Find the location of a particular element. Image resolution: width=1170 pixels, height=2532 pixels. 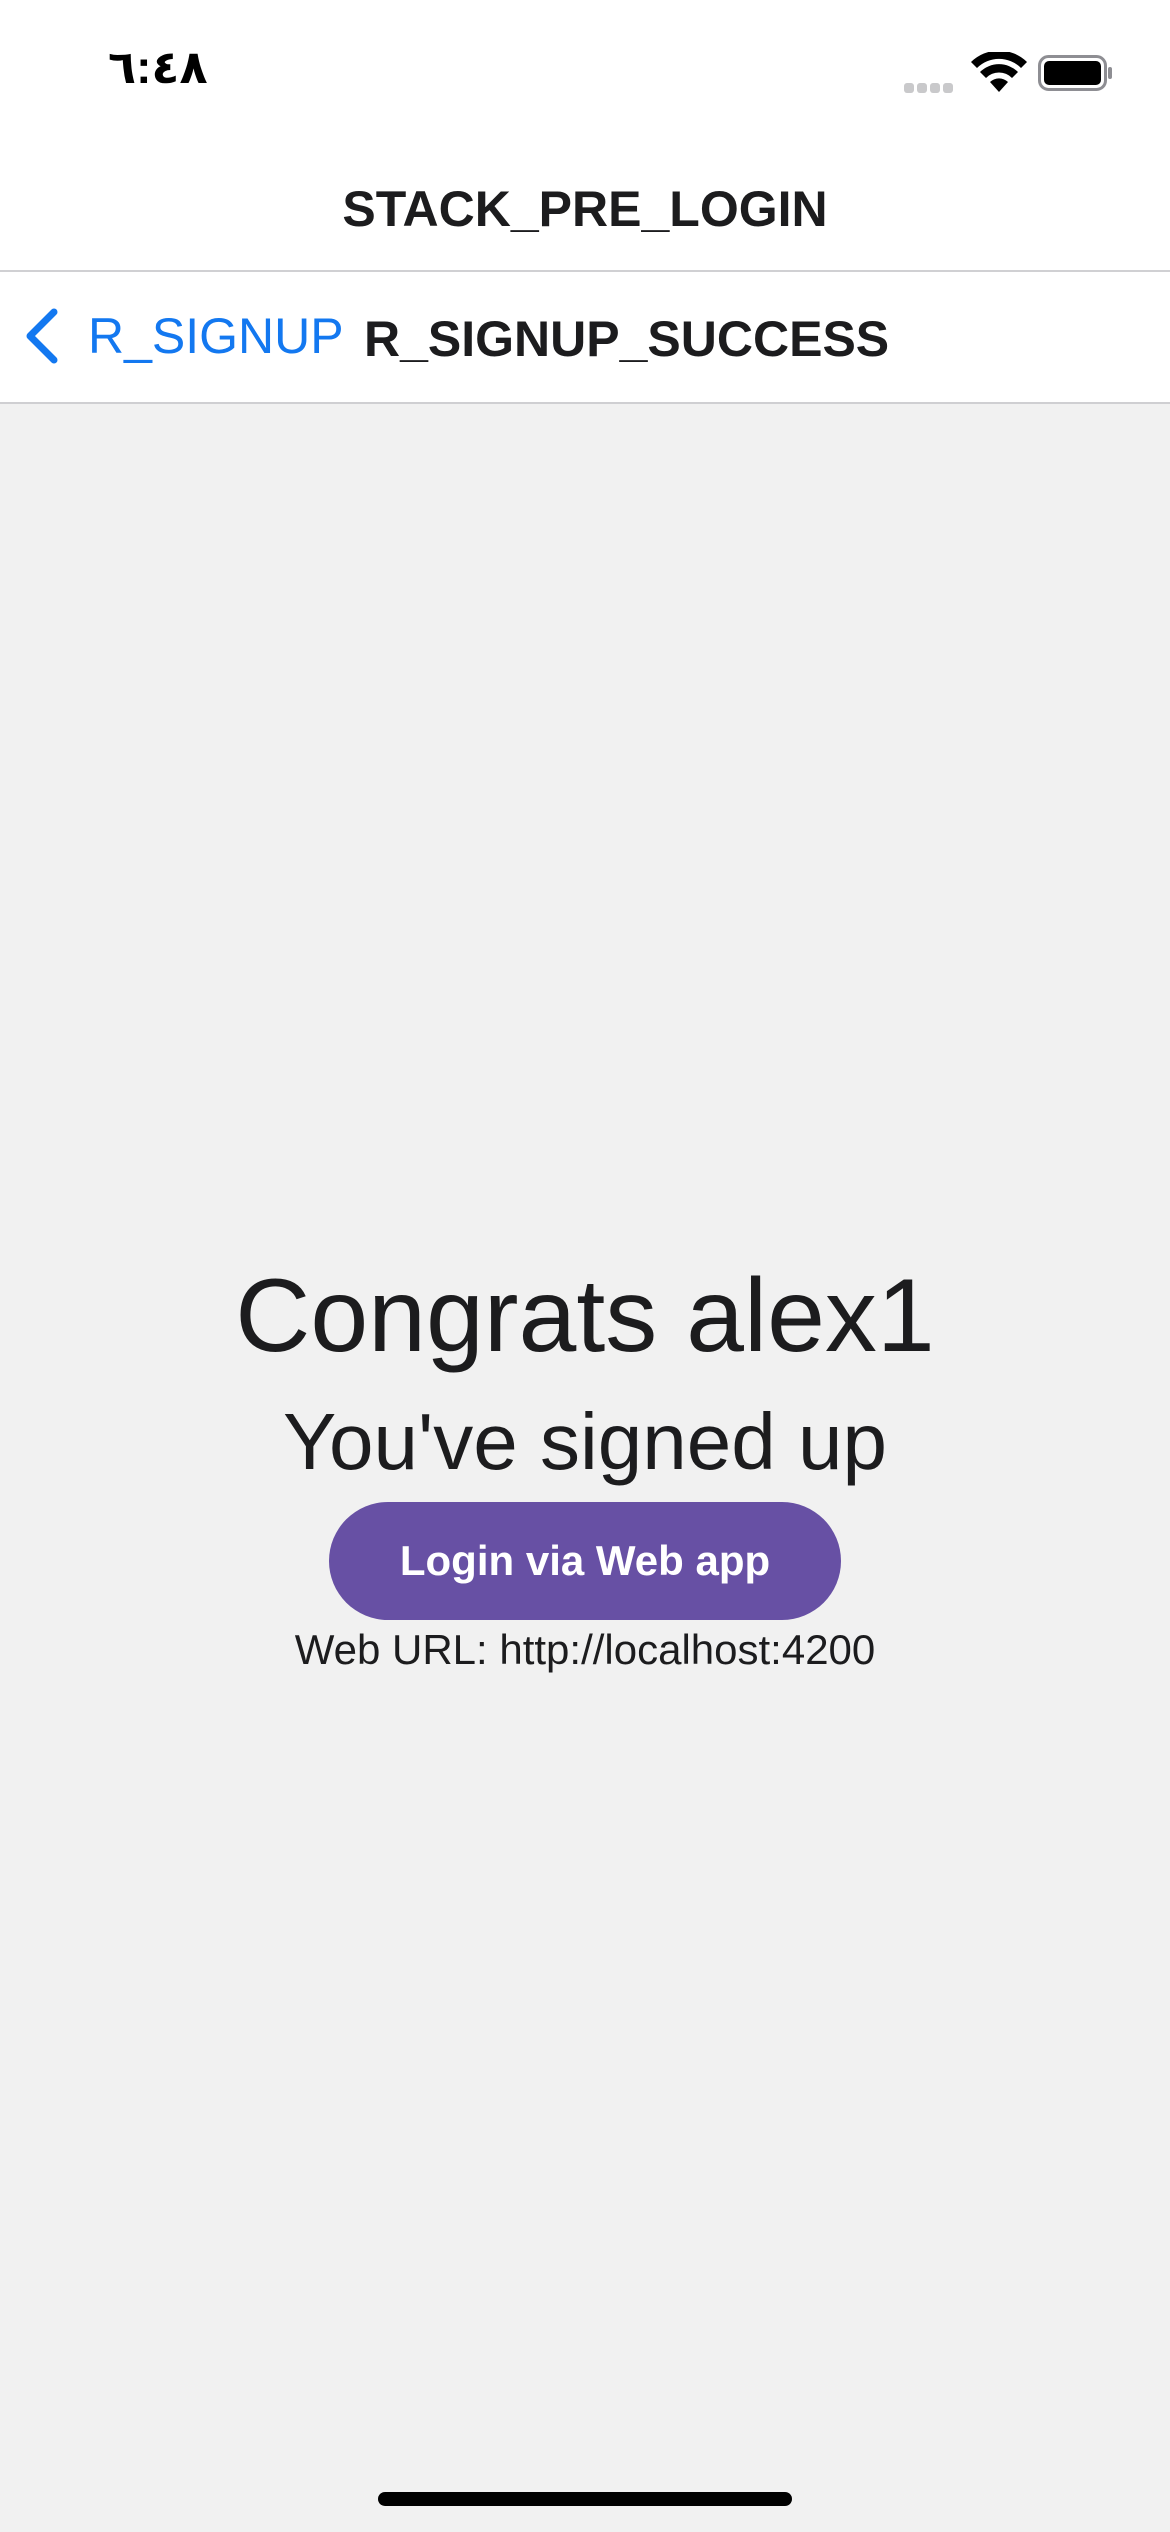

battery-icon is located at coordinates (1075, 73).